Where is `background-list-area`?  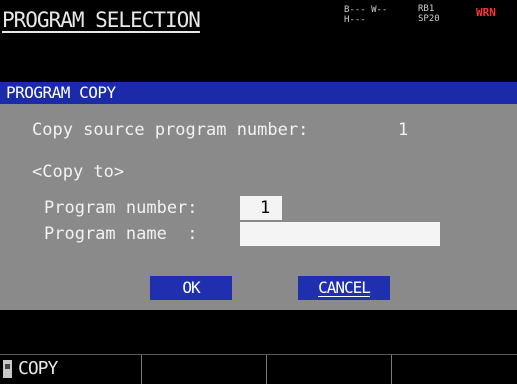 background-list-area is located at coordinates (258, 63).